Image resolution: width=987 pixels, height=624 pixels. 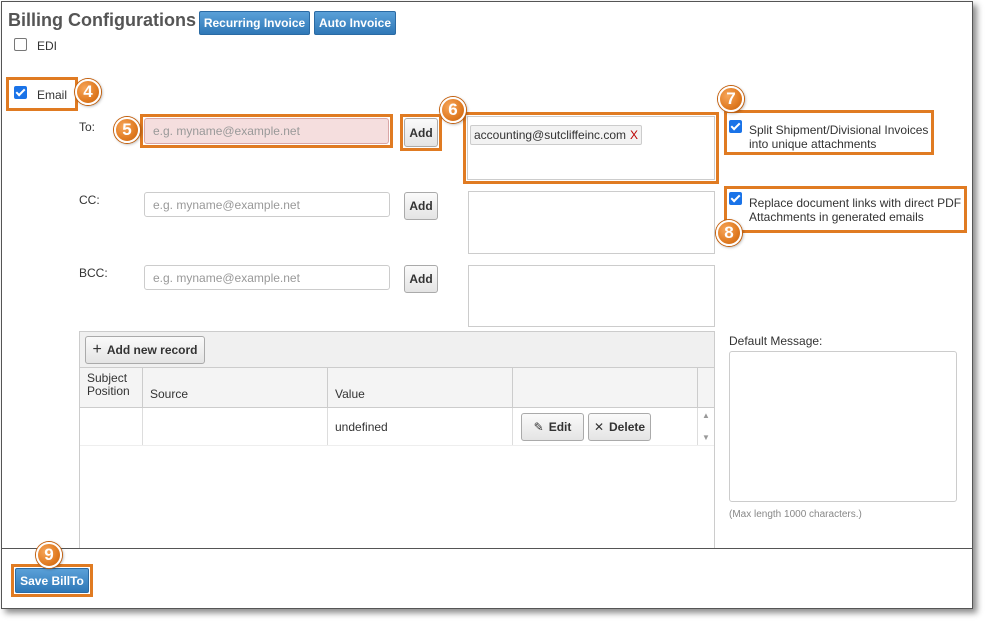 What do you see at coordinates (487, 548) in the screenshot?
I see `footer-divider` at bounding box center [487, 548].